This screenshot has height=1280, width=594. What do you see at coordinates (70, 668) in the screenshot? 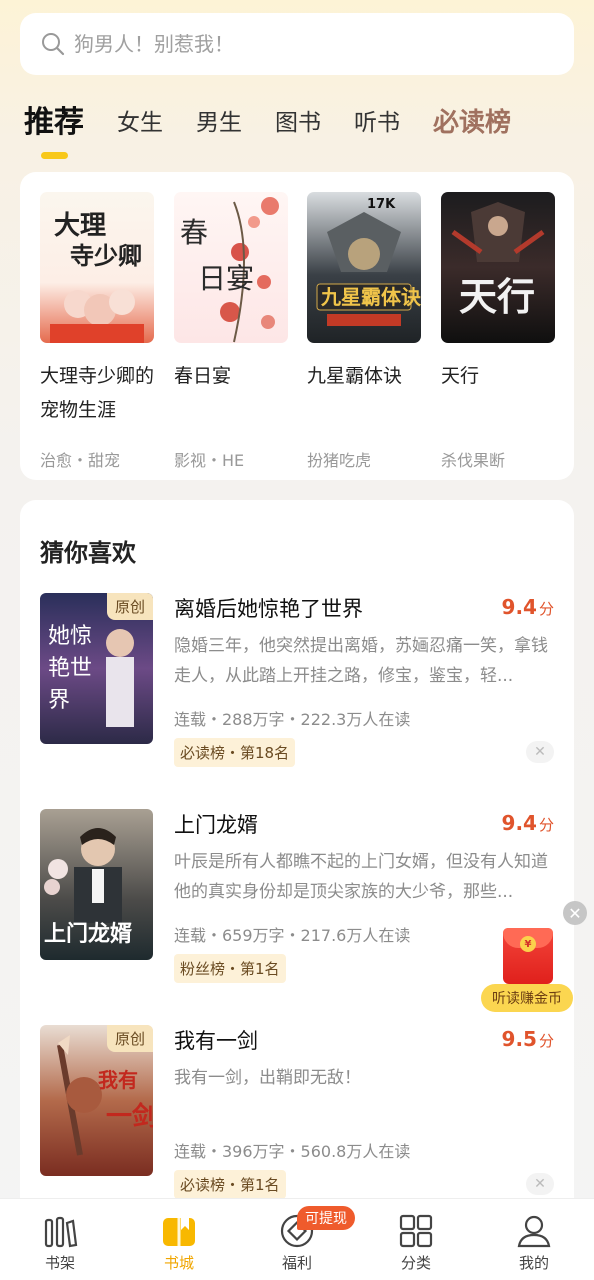
I see `svg-text: 艳世` at bounding box center [70, 668].